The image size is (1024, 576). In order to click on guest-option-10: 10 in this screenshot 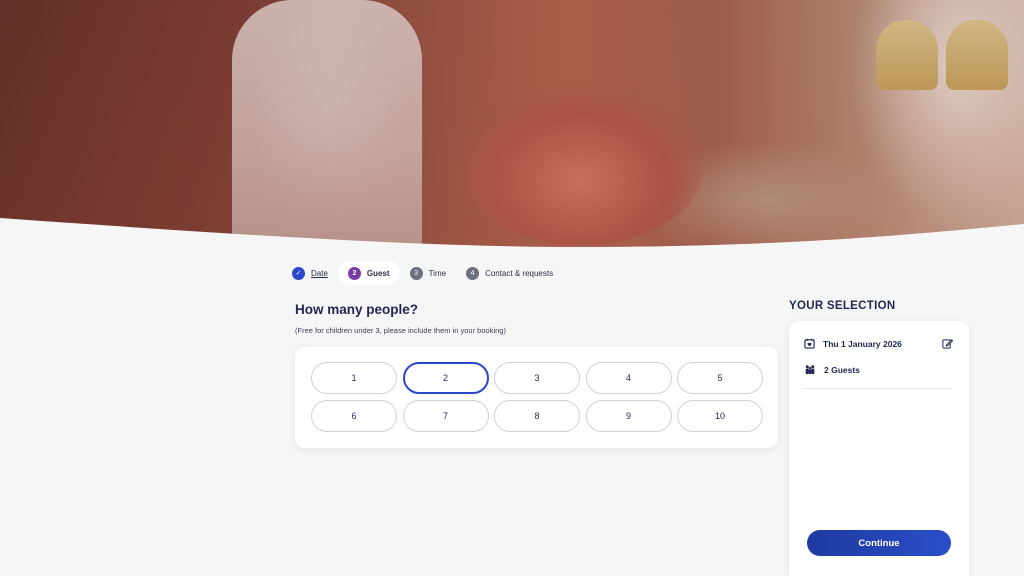, I will do `click(720, 416)`.